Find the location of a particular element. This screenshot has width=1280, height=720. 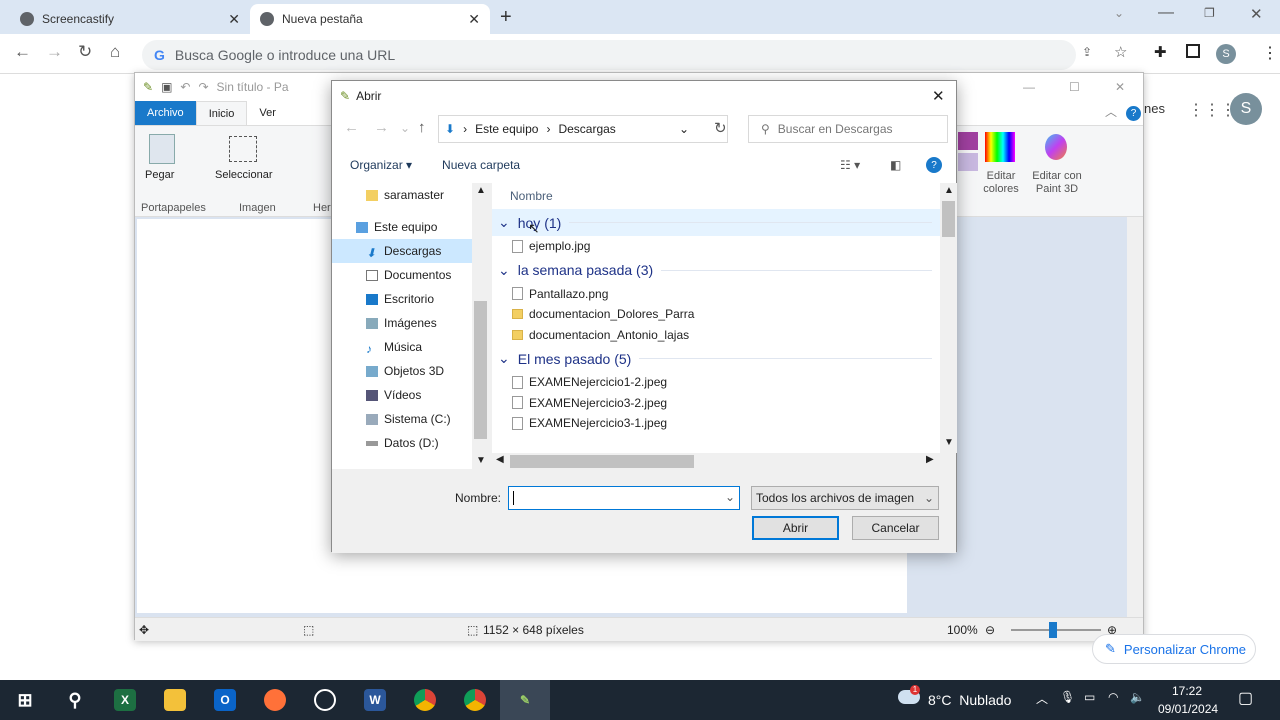

clock-date: 09/01/2024 is located at coordinates (1188, 709).